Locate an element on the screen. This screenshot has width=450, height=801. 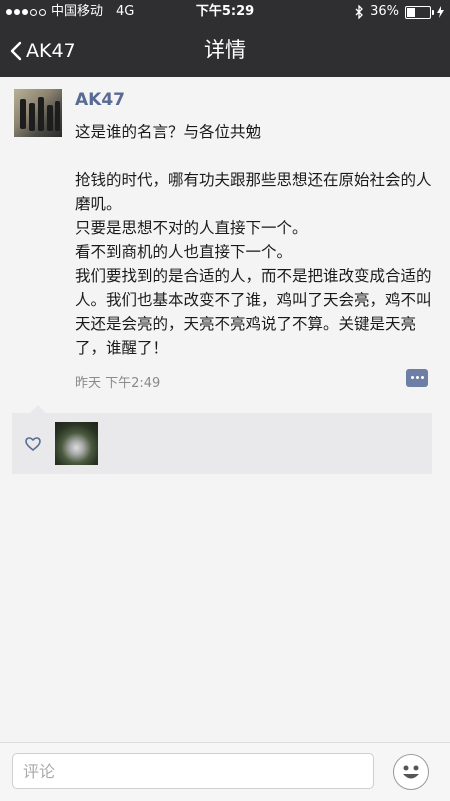
heart-icon is located at coordinates (33, 444).